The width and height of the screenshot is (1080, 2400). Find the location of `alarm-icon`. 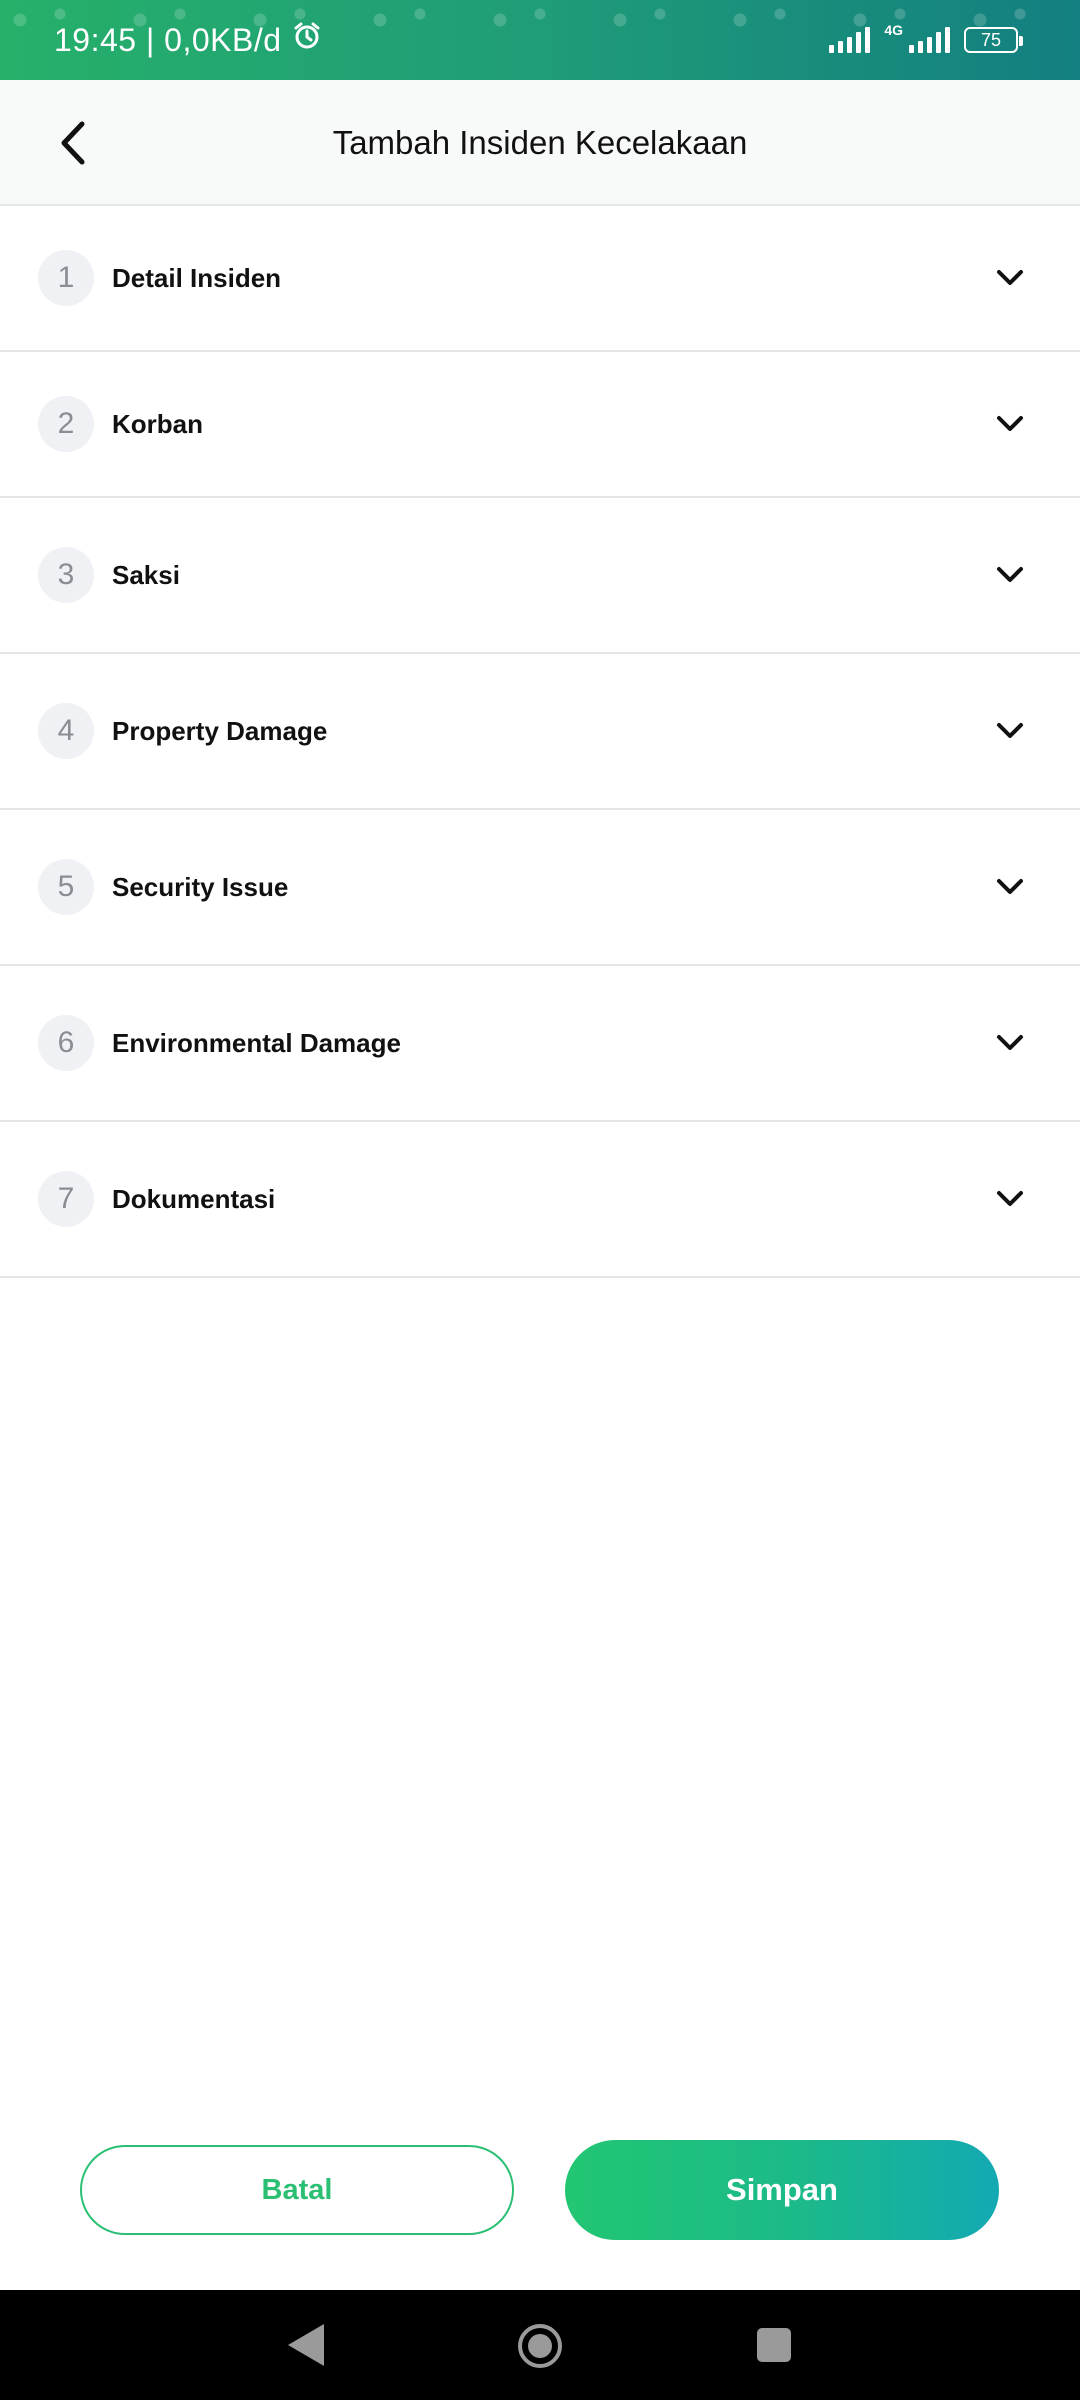

alarm-icon is located at coordinates (307, 40).